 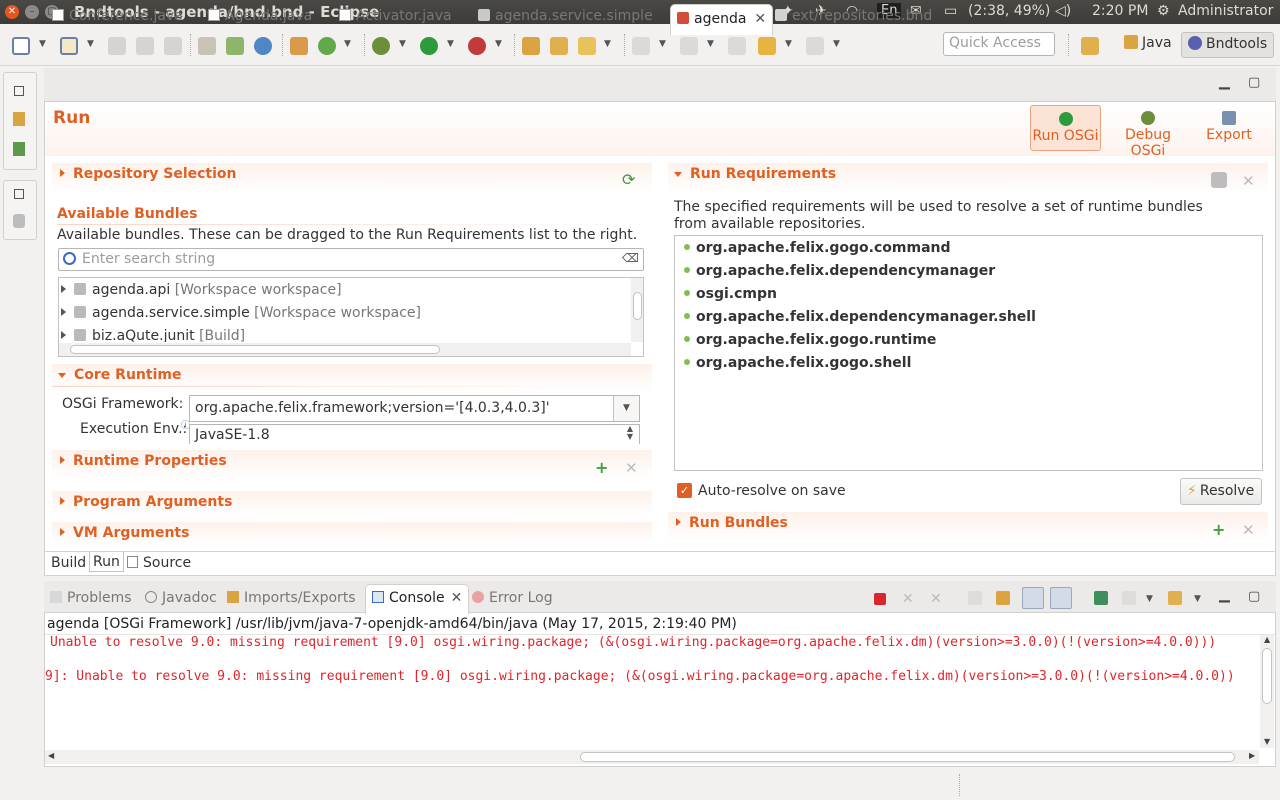 I want to click on back-arrow-icon, so click(x=767, y=46).